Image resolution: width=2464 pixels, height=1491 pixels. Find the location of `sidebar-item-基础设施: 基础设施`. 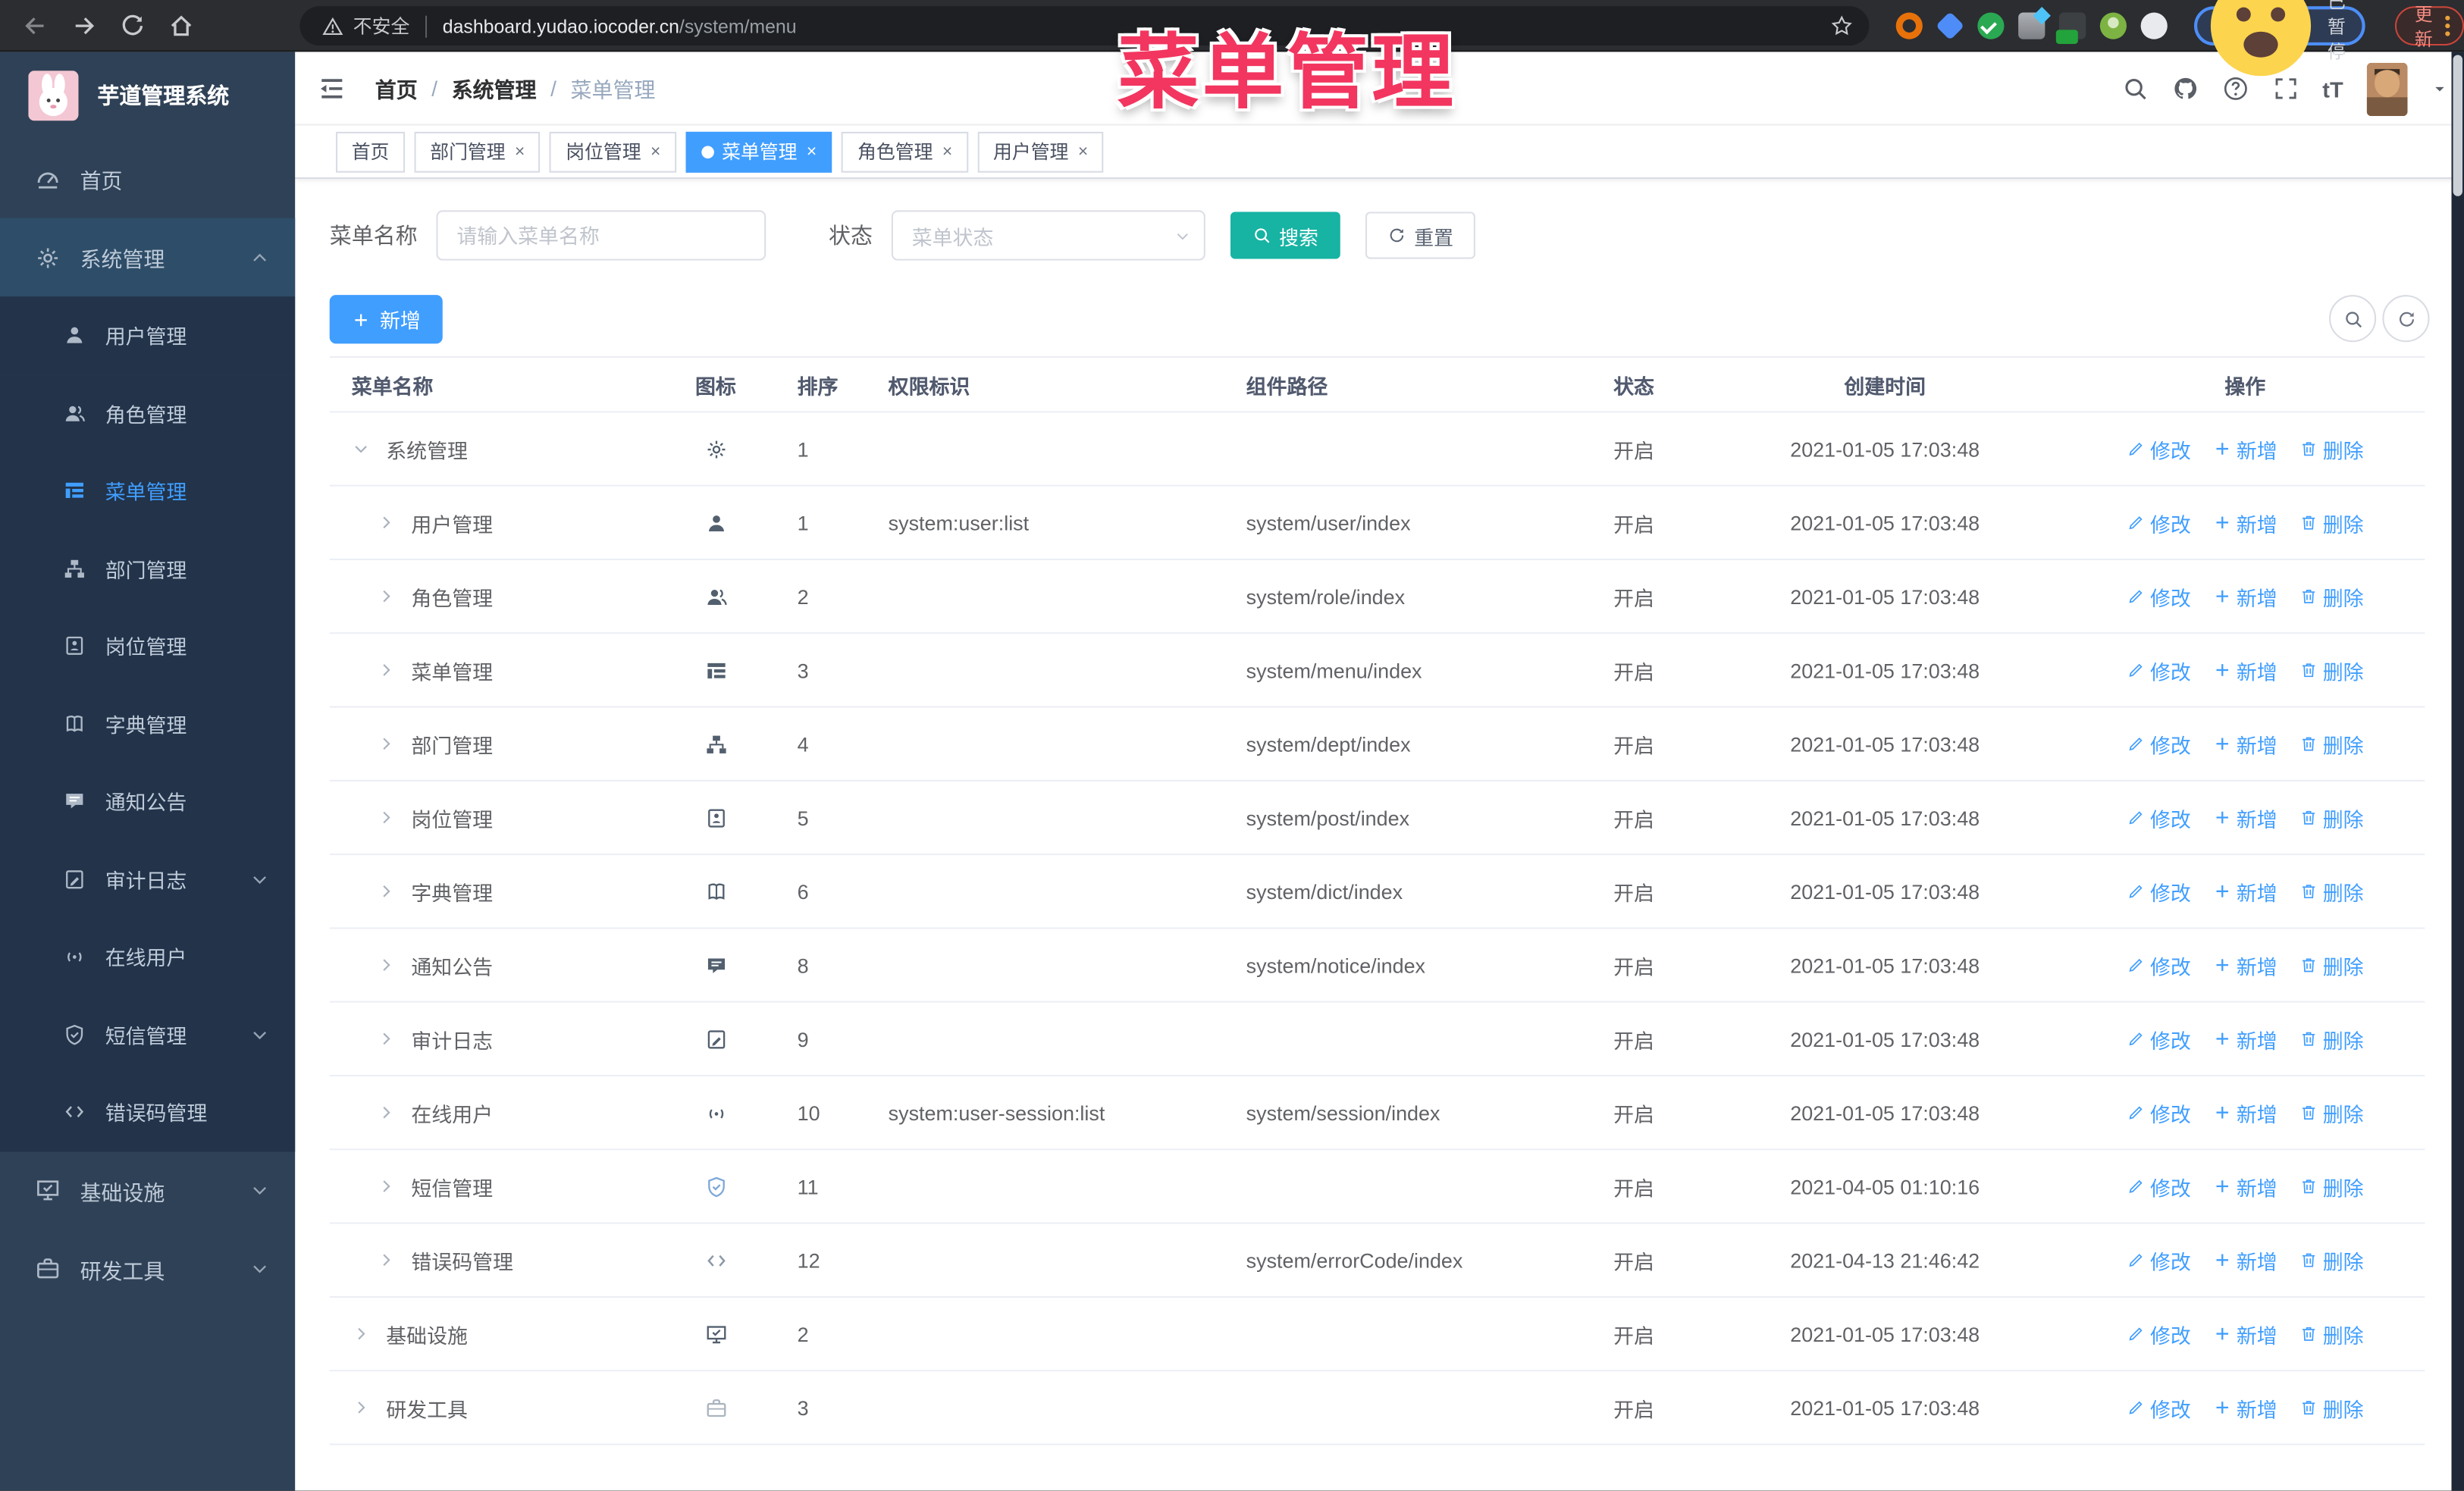

sidebar-item-基础设施: 基础设施 is located at coordinates (147, 1190).